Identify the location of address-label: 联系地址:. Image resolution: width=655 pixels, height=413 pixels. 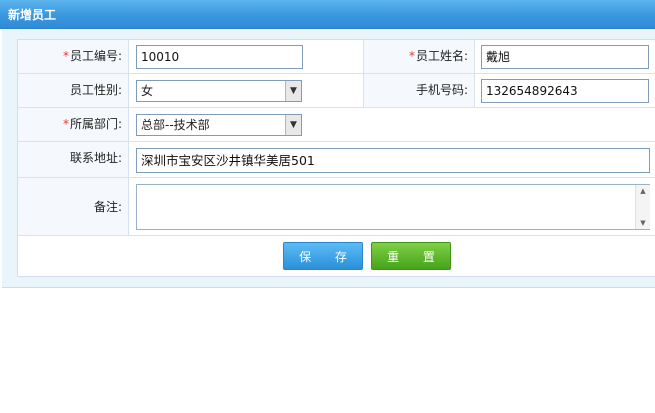
(95, 158).